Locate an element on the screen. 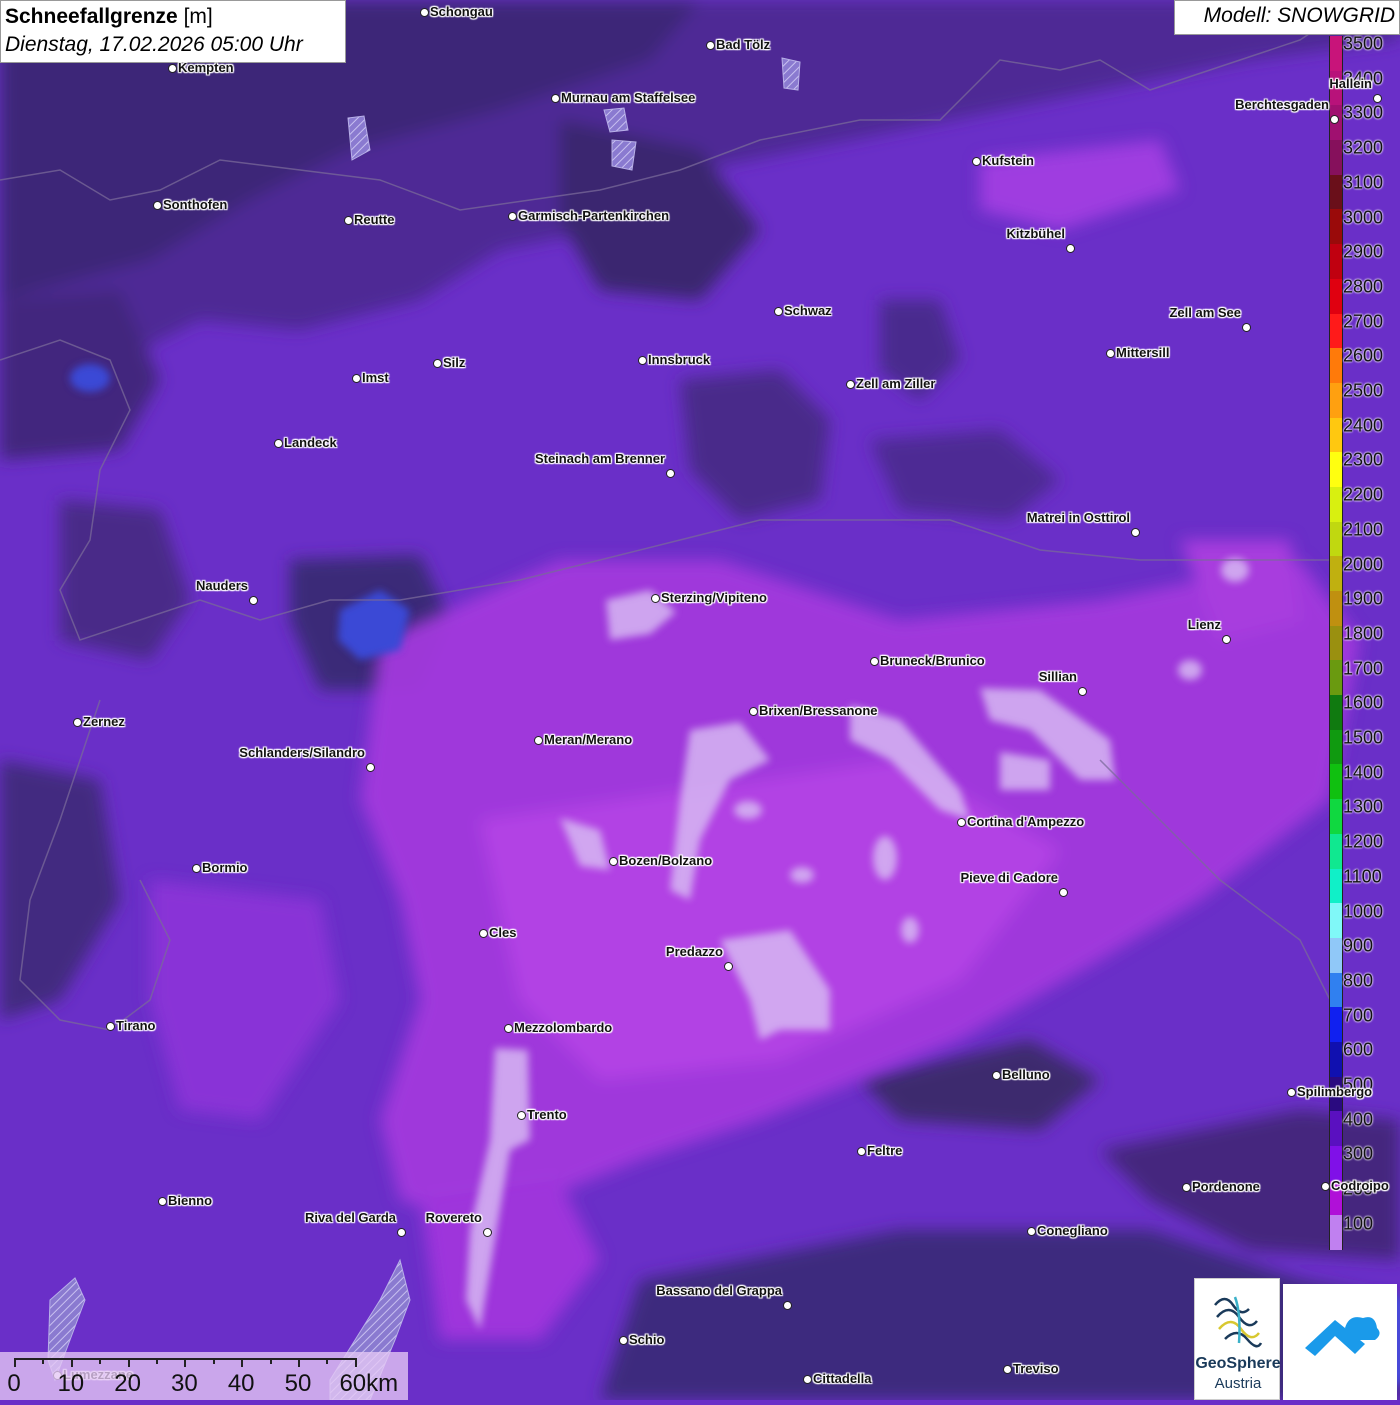 This screenshot has width=1400, height=1405. city-label: Zernez is located at coordinates (104, 721).